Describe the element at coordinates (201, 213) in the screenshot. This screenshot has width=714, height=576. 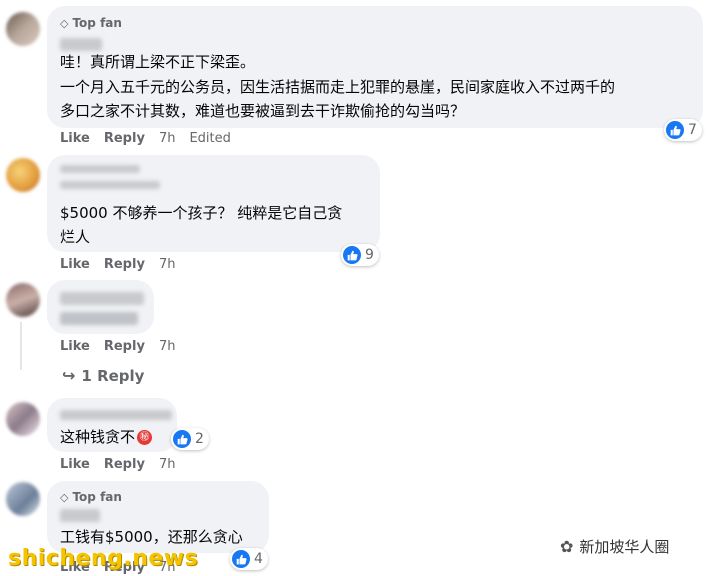
I see `comment-line: $5000 不够养一个孩子？ 纯粹是它自己贪` at that location.